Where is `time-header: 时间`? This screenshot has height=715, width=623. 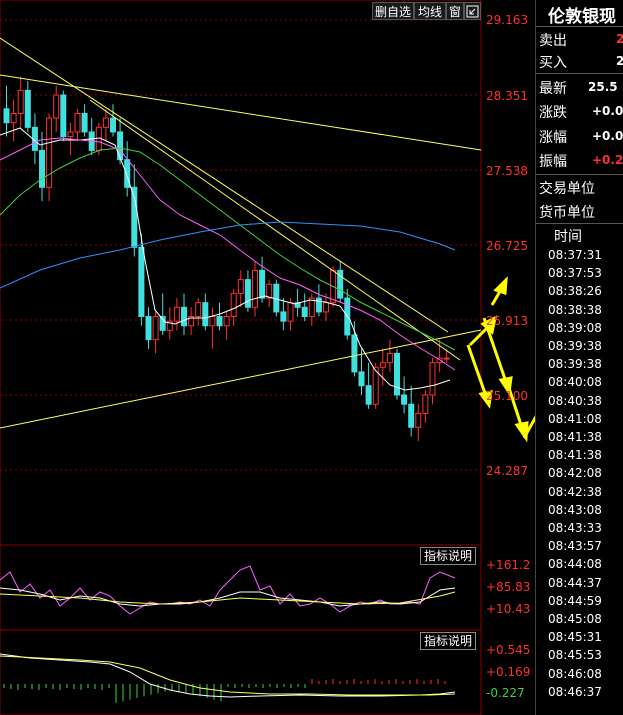
time-header: 时间 is located at coordinates (568, 237).